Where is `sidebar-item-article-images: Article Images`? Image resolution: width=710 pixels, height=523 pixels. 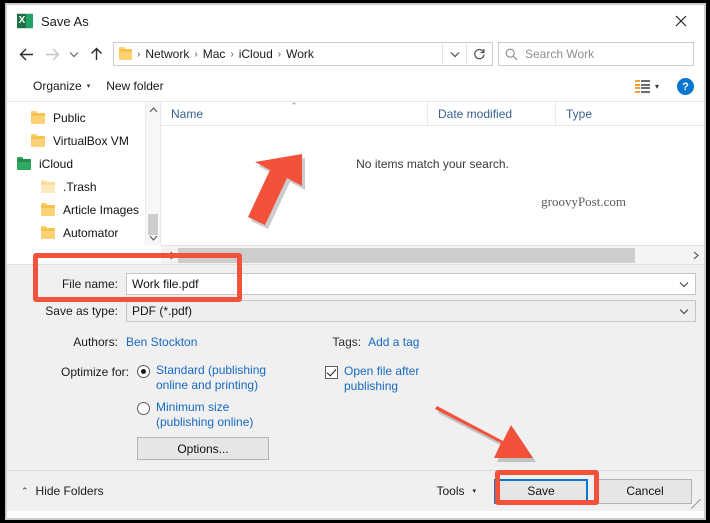 sidebar-item-article-images: Article Images is located at coordinates (83, 209).